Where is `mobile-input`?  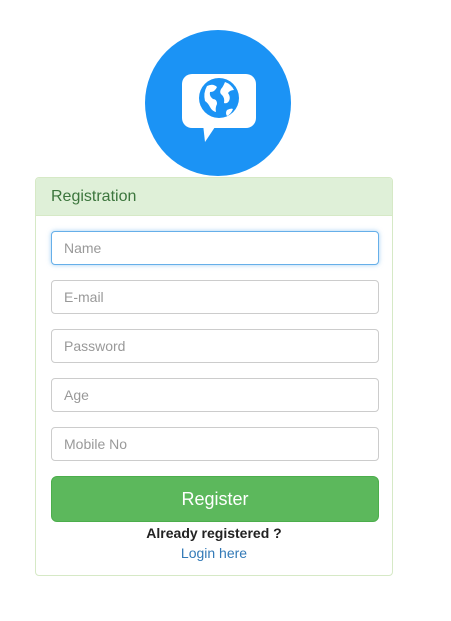
mobile-input is located at coordinates (215, 444).